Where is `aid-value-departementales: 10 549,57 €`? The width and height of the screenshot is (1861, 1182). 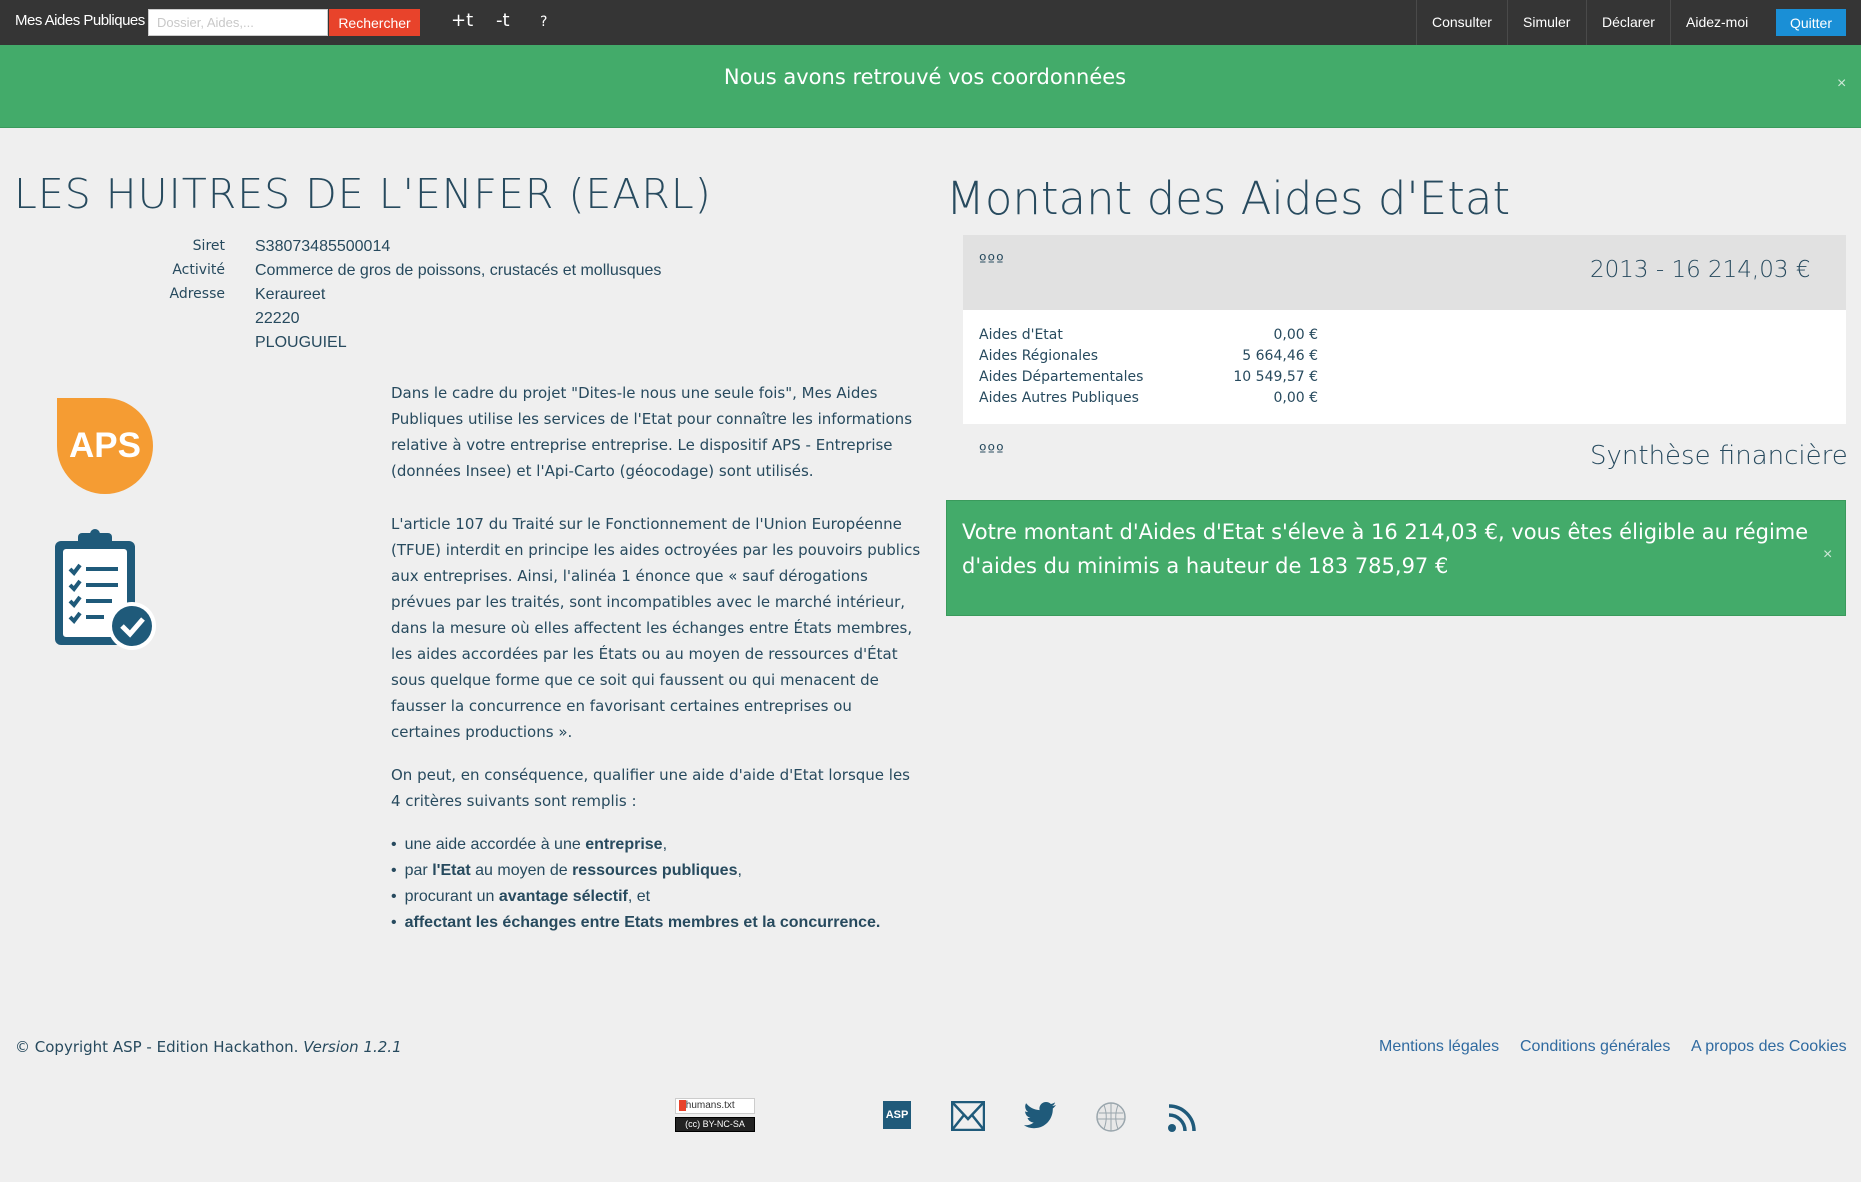
aid-value-departementales: 10 549,57 € is located at coordinates (1275, 377).